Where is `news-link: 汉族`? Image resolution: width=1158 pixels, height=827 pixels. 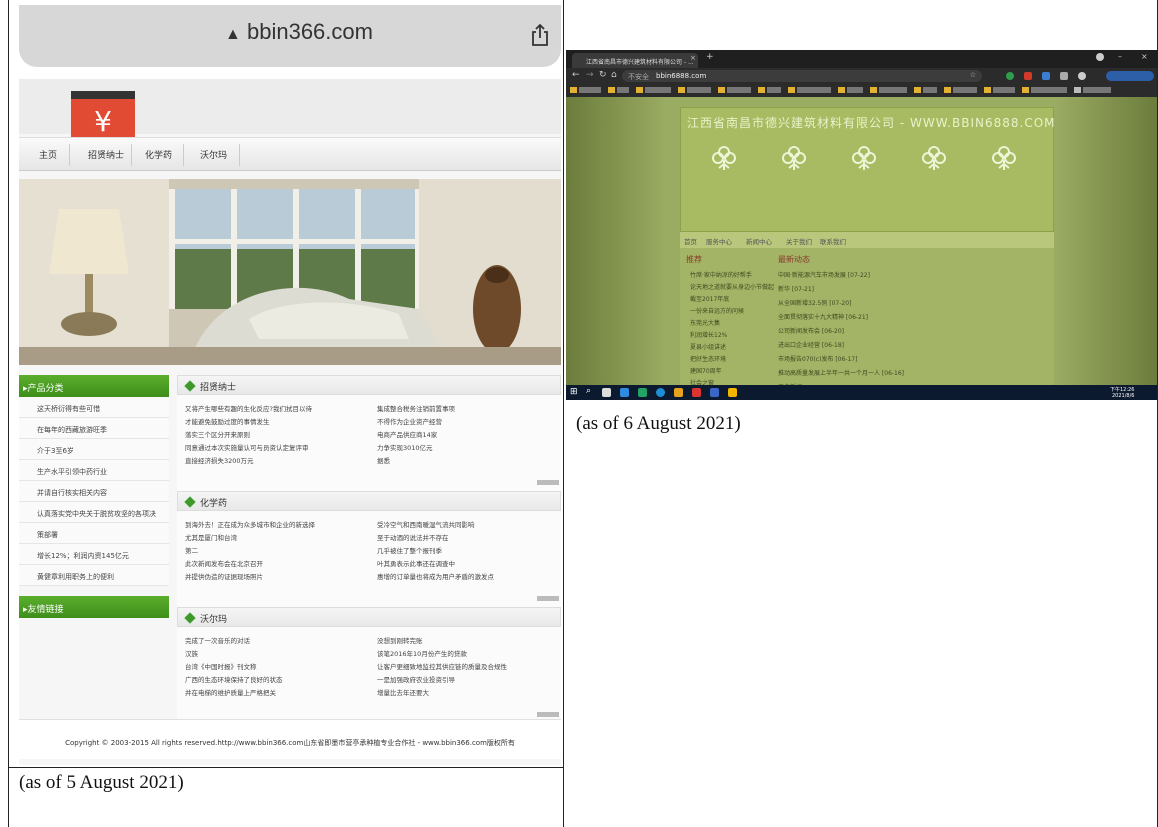
news-link: 汉族 is located at coordinates (191, 653).